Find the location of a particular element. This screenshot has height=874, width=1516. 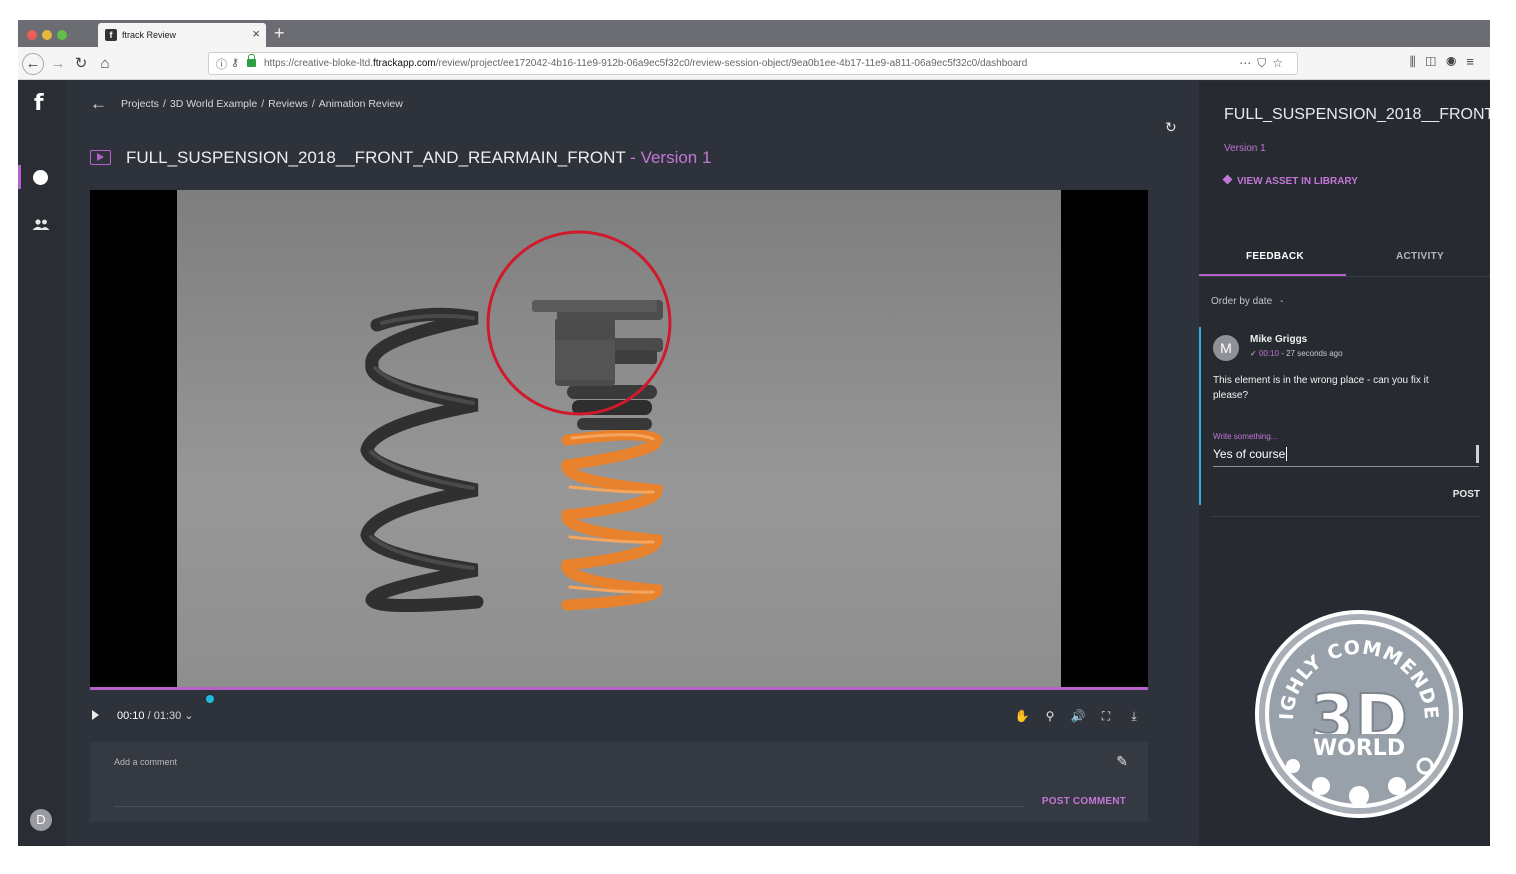

download-icon: ⤓ is located at coordinates (1134, 716).